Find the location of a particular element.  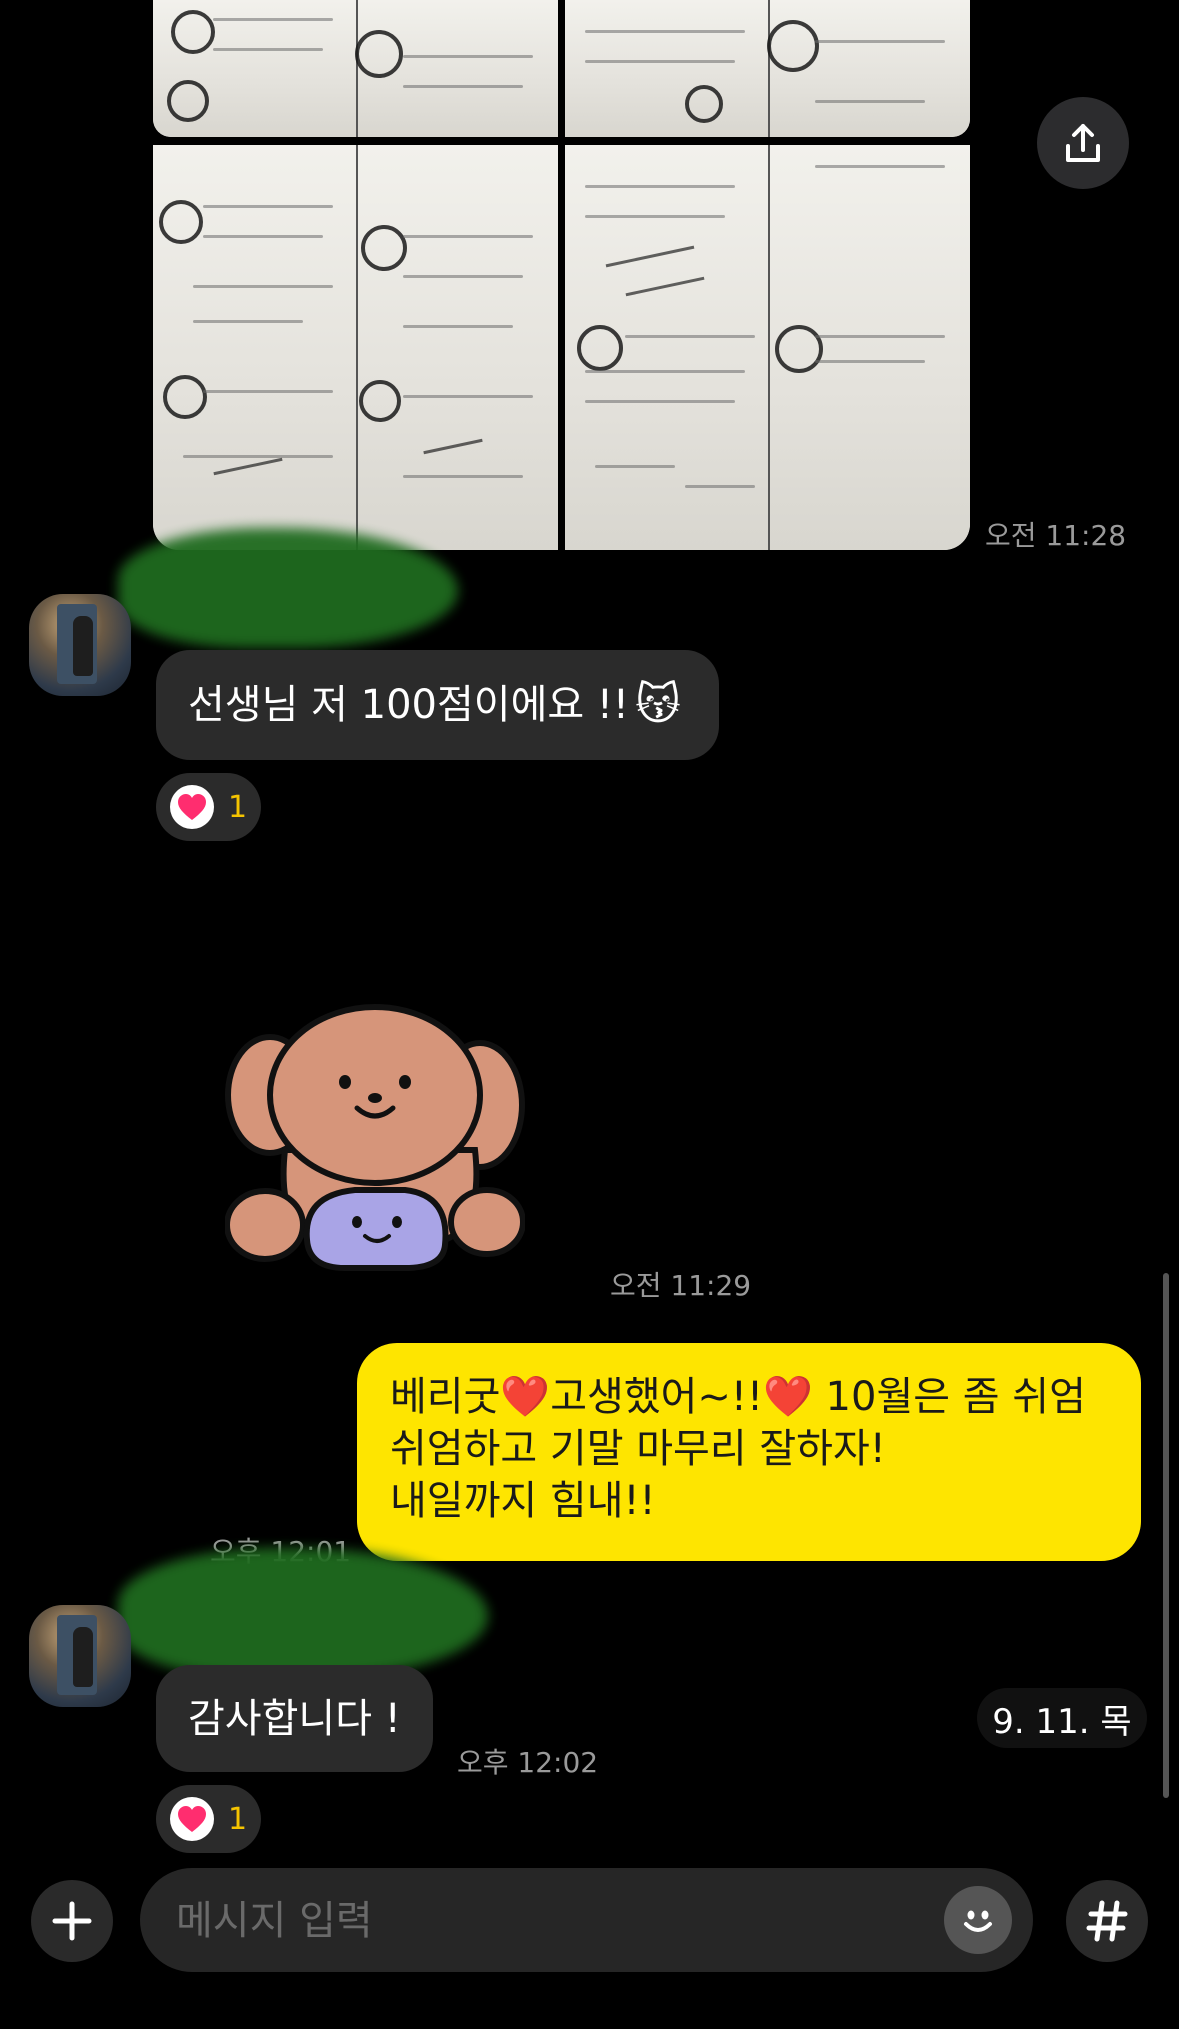

scrollbar is located at coordinates (1166, 1535).